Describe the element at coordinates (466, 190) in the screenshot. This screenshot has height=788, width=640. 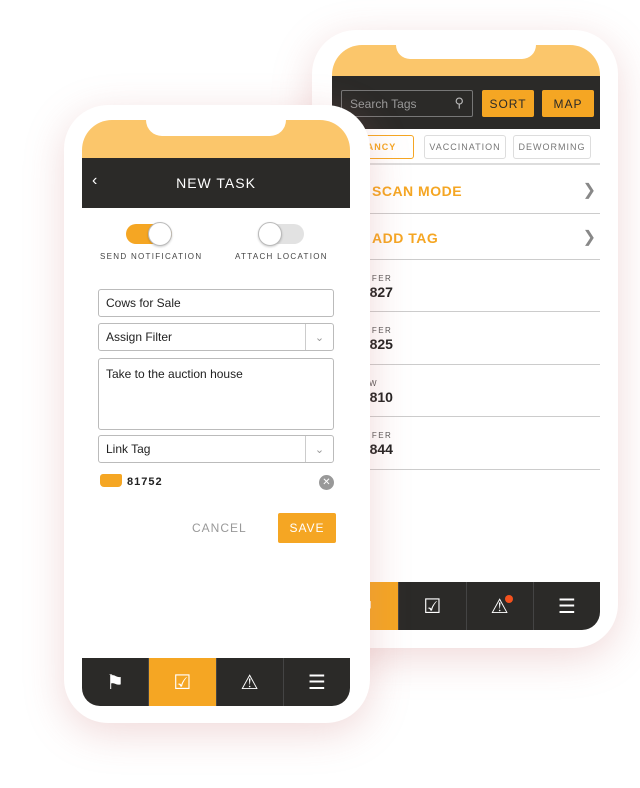
I see `scan-mode-row: SCAN MODE ❯` at that location.